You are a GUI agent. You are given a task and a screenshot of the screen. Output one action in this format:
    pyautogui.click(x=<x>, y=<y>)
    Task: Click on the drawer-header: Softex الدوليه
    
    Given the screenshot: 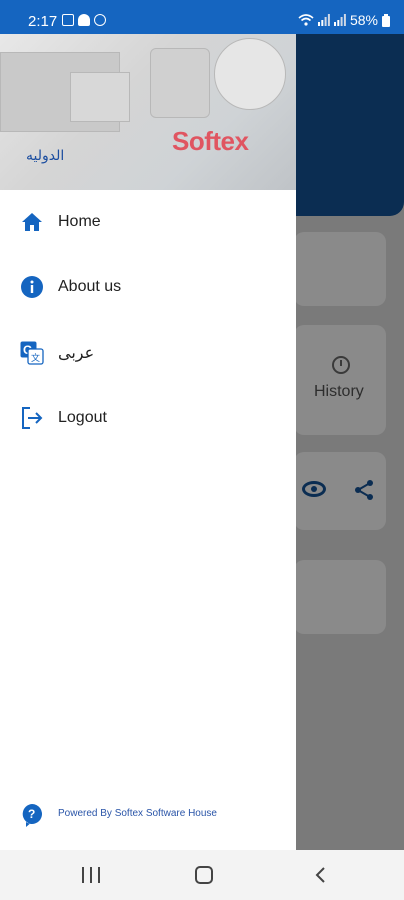 What is the action you would take?
    pyautogui.click(x=148, y=112)
    